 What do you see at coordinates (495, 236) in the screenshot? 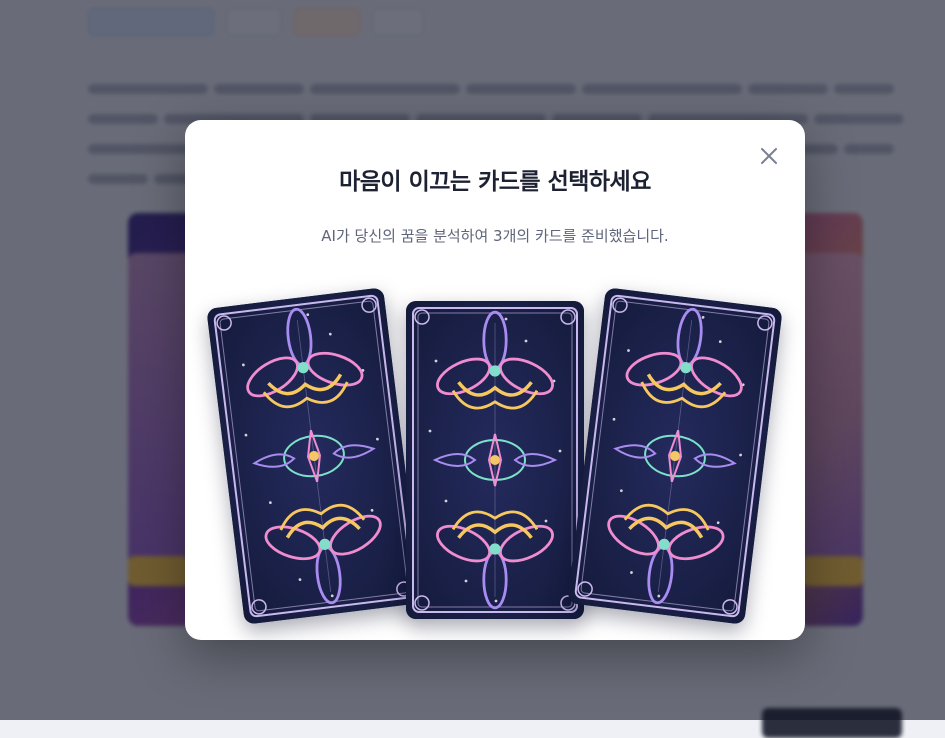
I see `modal-subtitle: AI가 당신의 꿈을 분석하여 3개의 카드를 준비했습니다.` at bounding box center [495, 236].